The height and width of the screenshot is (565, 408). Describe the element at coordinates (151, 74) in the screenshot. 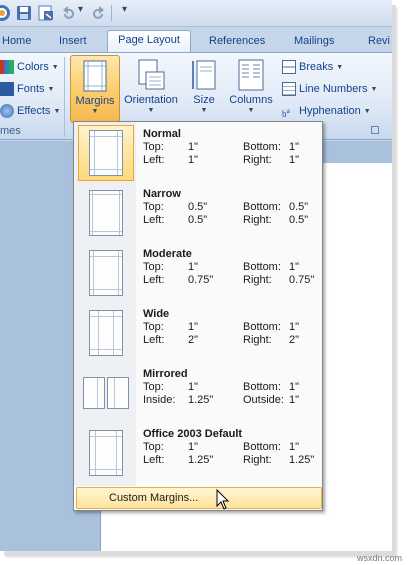

I see `orientation-icon` at that location.